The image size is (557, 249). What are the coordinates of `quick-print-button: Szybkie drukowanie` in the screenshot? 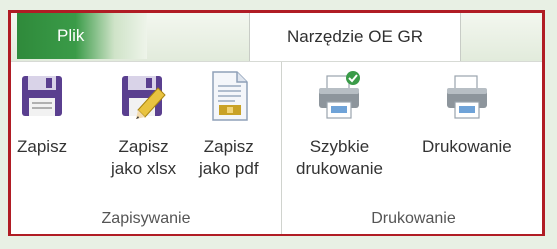 It's located at (339, 125).